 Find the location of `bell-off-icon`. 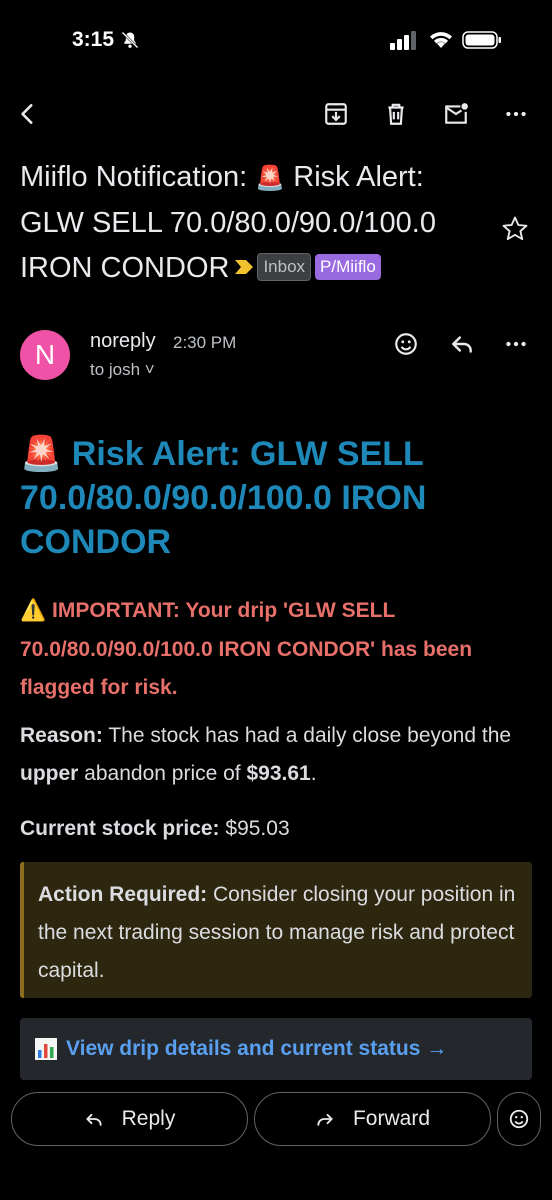

bell-off-icon is located at coordinates (130, 40).